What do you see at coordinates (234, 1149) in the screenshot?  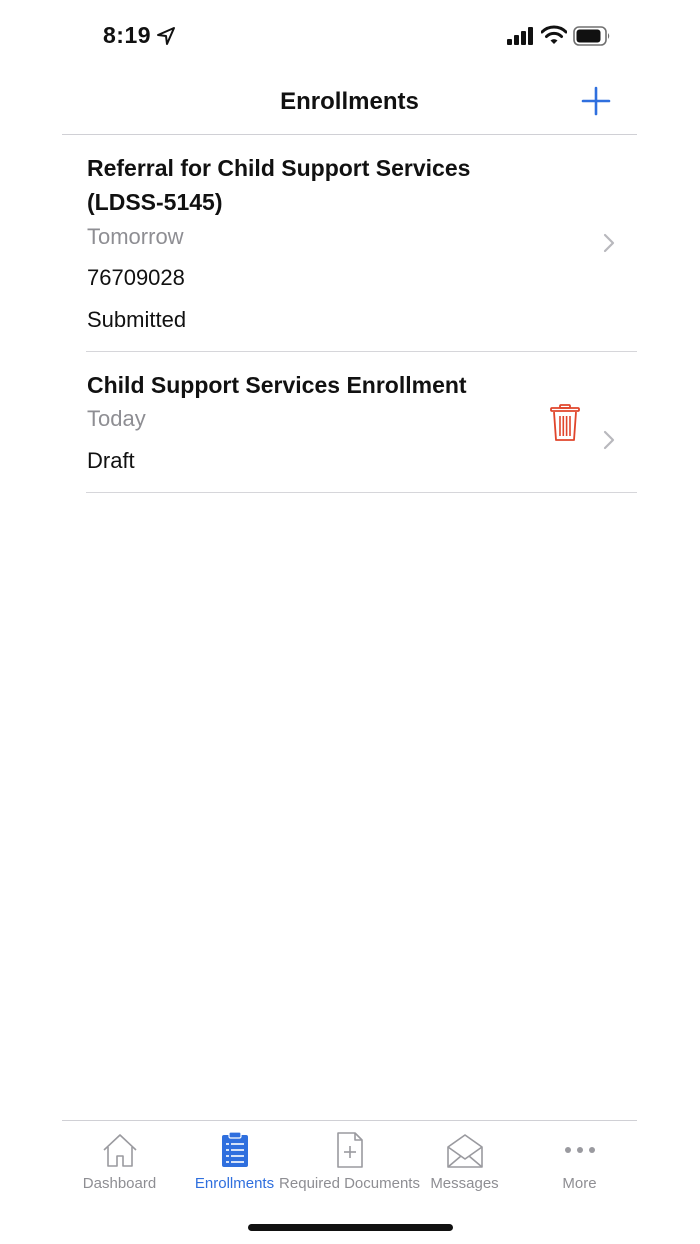 I see `clipboard-icon` at bounding box center [234, 1149].